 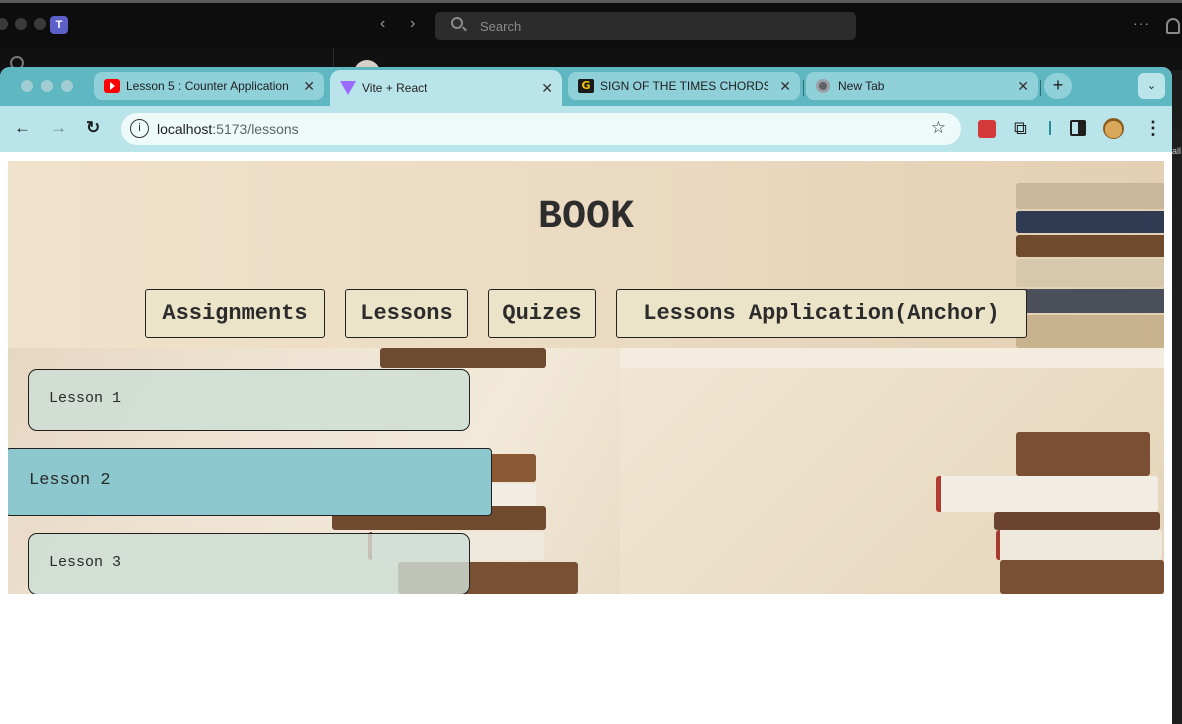 I want to click on host-app-titlebar: T ‹ › Search ···, so click(x=591, y=24).